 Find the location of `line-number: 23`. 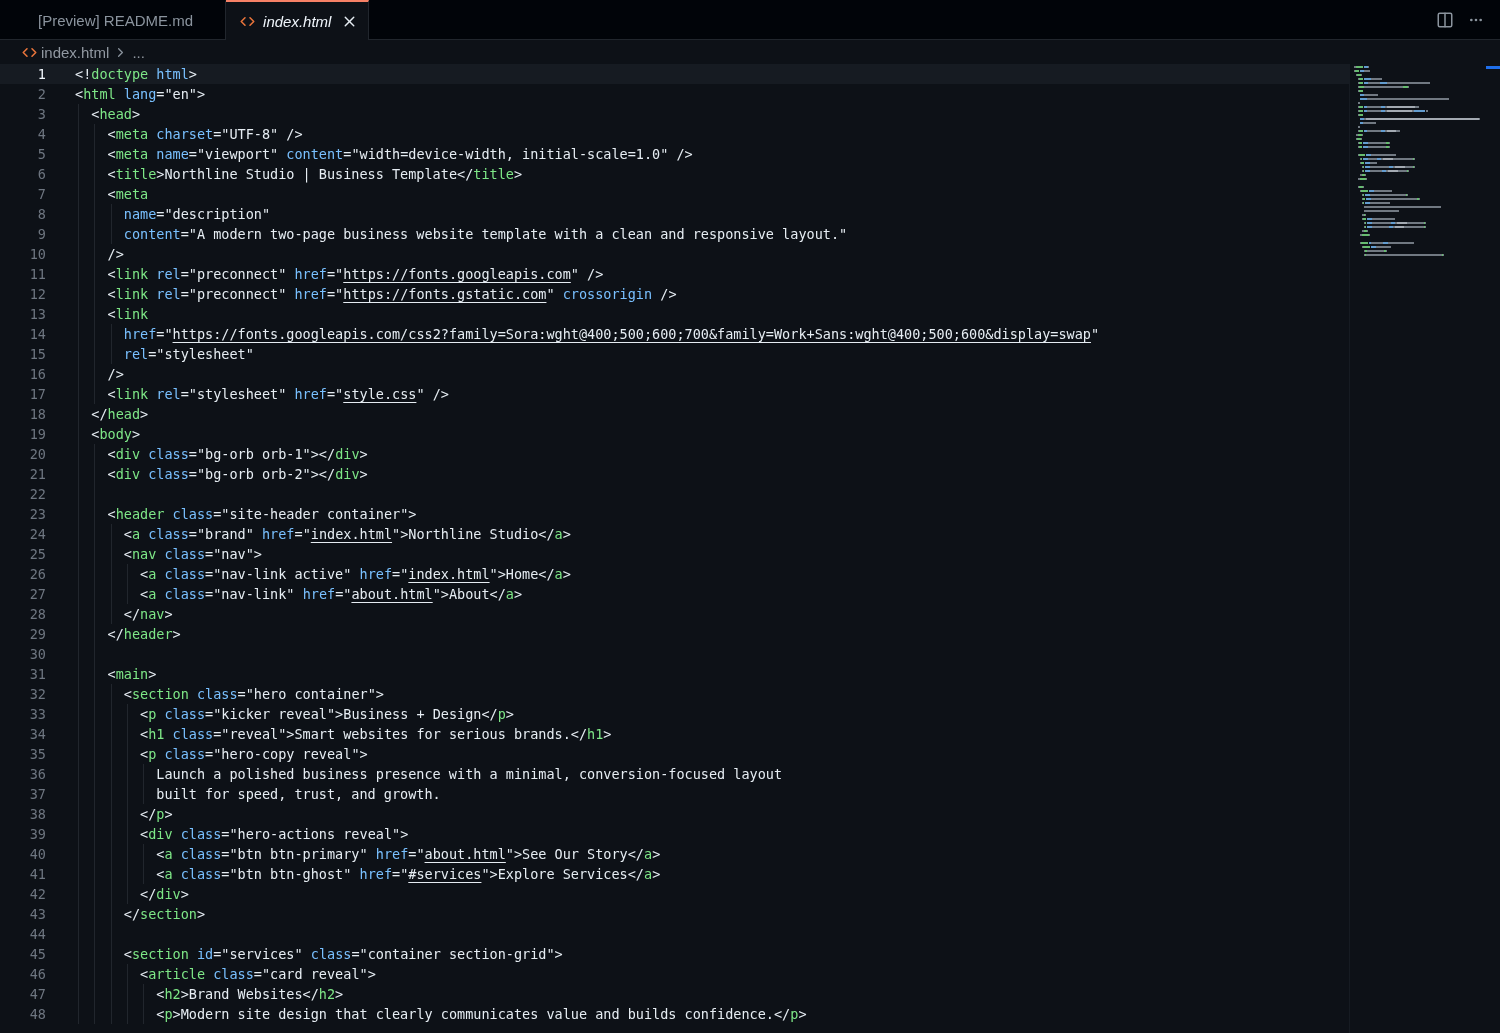

line-number: 23 is located at coordinates (37, 514).